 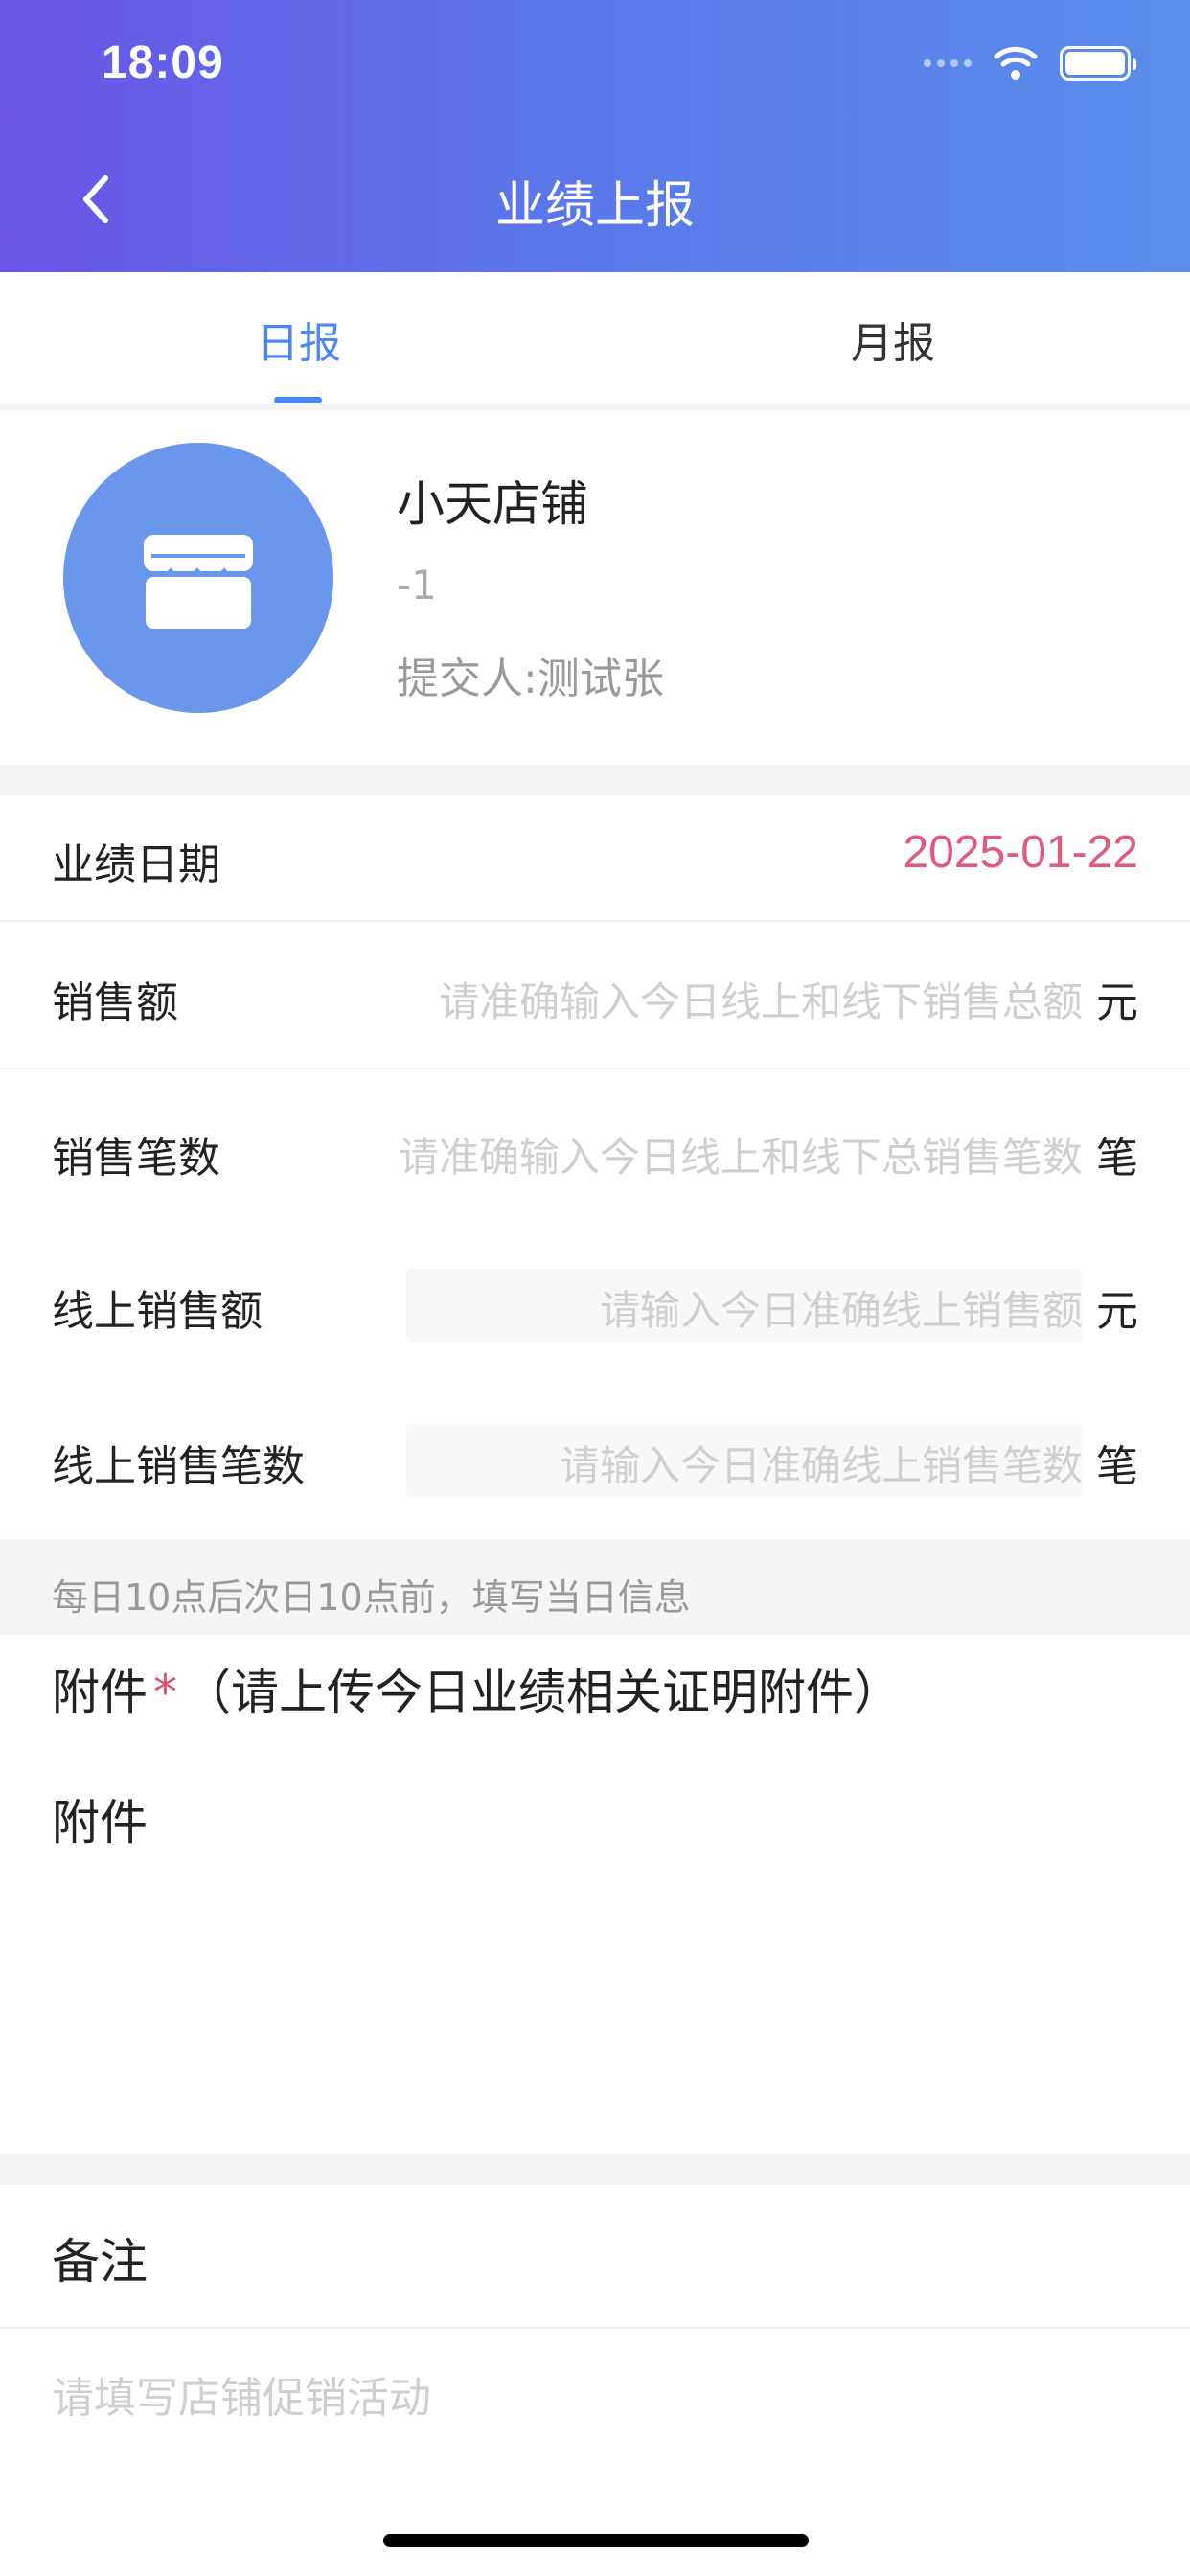 I want to click on notice-text: 每日10点后次日10点前，填写当日信息, so click(x=372, y=1598).